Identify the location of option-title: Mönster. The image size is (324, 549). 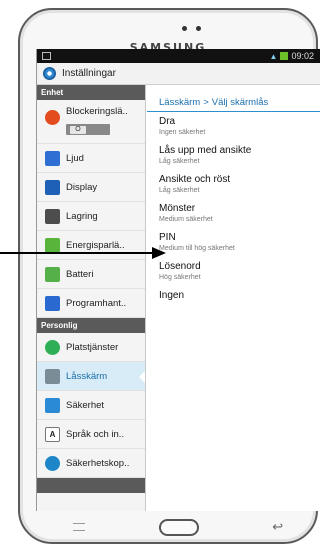
(177, 208).